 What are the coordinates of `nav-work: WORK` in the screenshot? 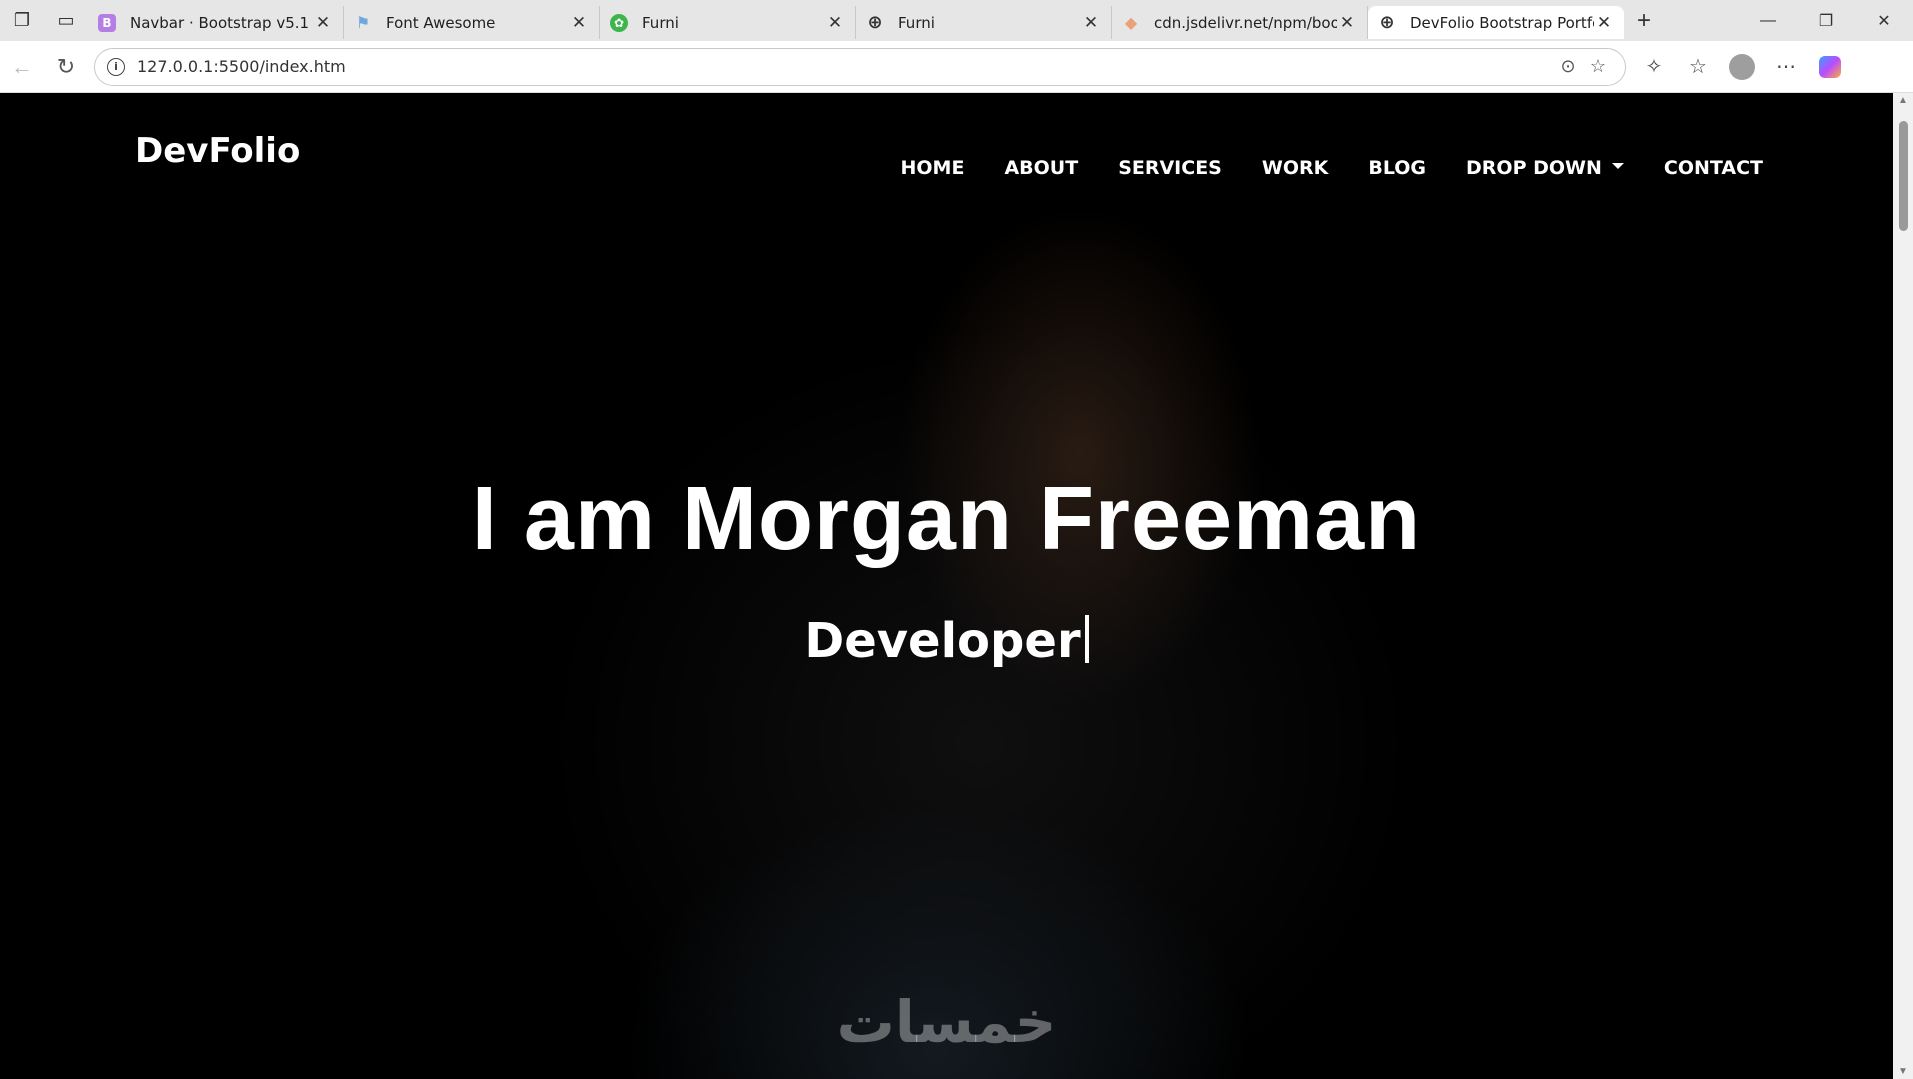 It's located at (1295, 168).